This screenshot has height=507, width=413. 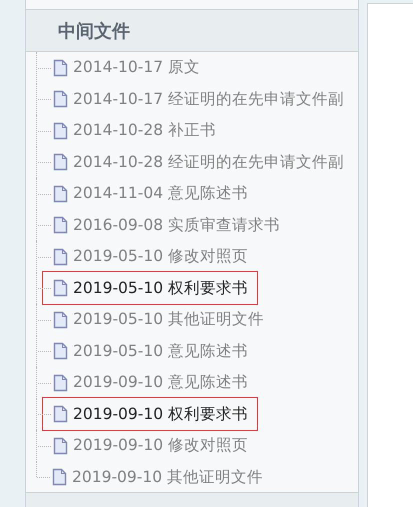 I want to click on file-item: 2019-05-10 修改对照页, so click(x=150, y=257).